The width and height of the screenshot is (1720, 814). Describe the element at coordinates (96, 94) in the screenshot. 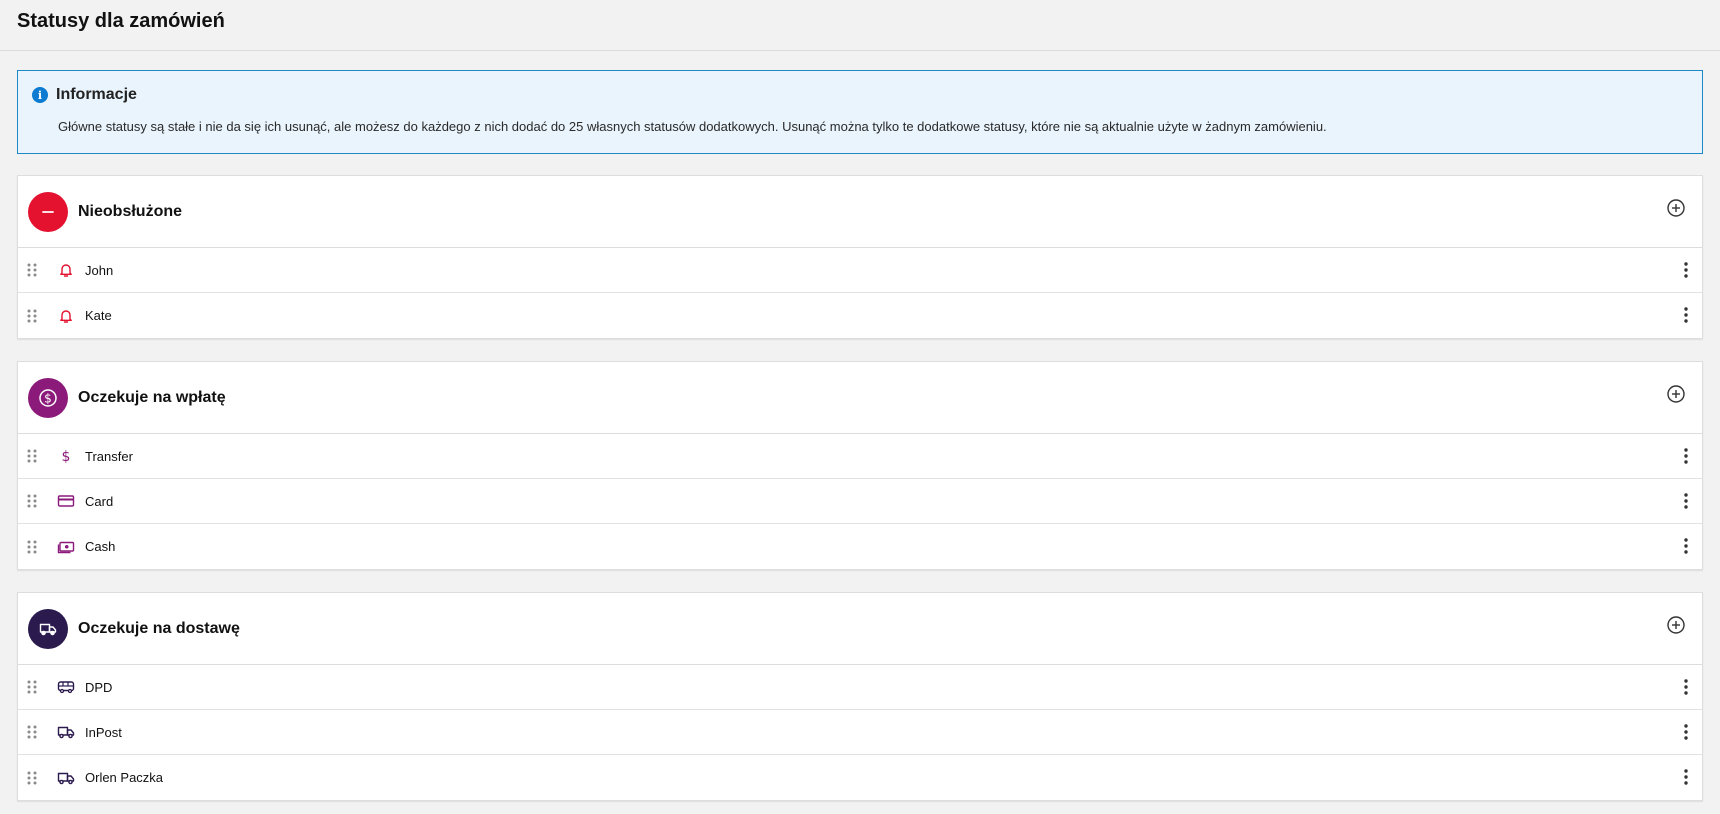

I see `info-title: Informacje` at that location.